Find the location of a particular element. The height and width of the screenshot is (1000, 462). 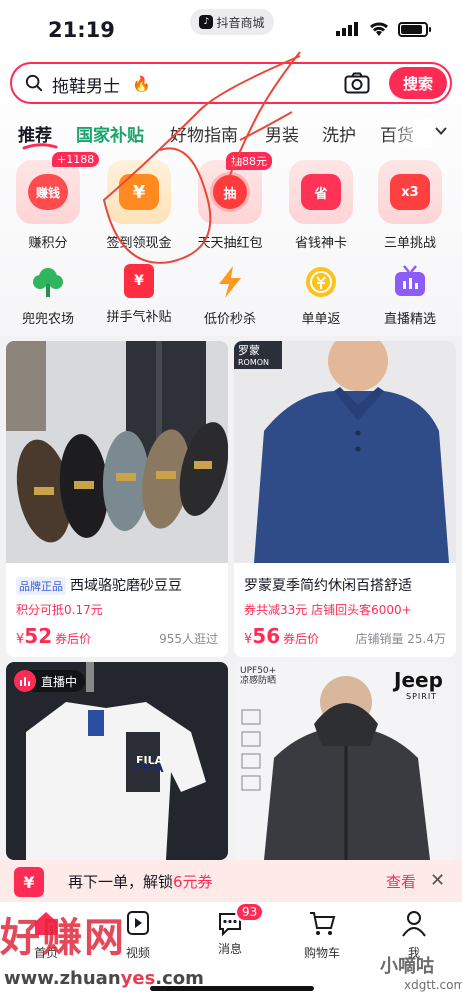

watermark-right: 小嘀咕 is located at coordinates (407, 966).